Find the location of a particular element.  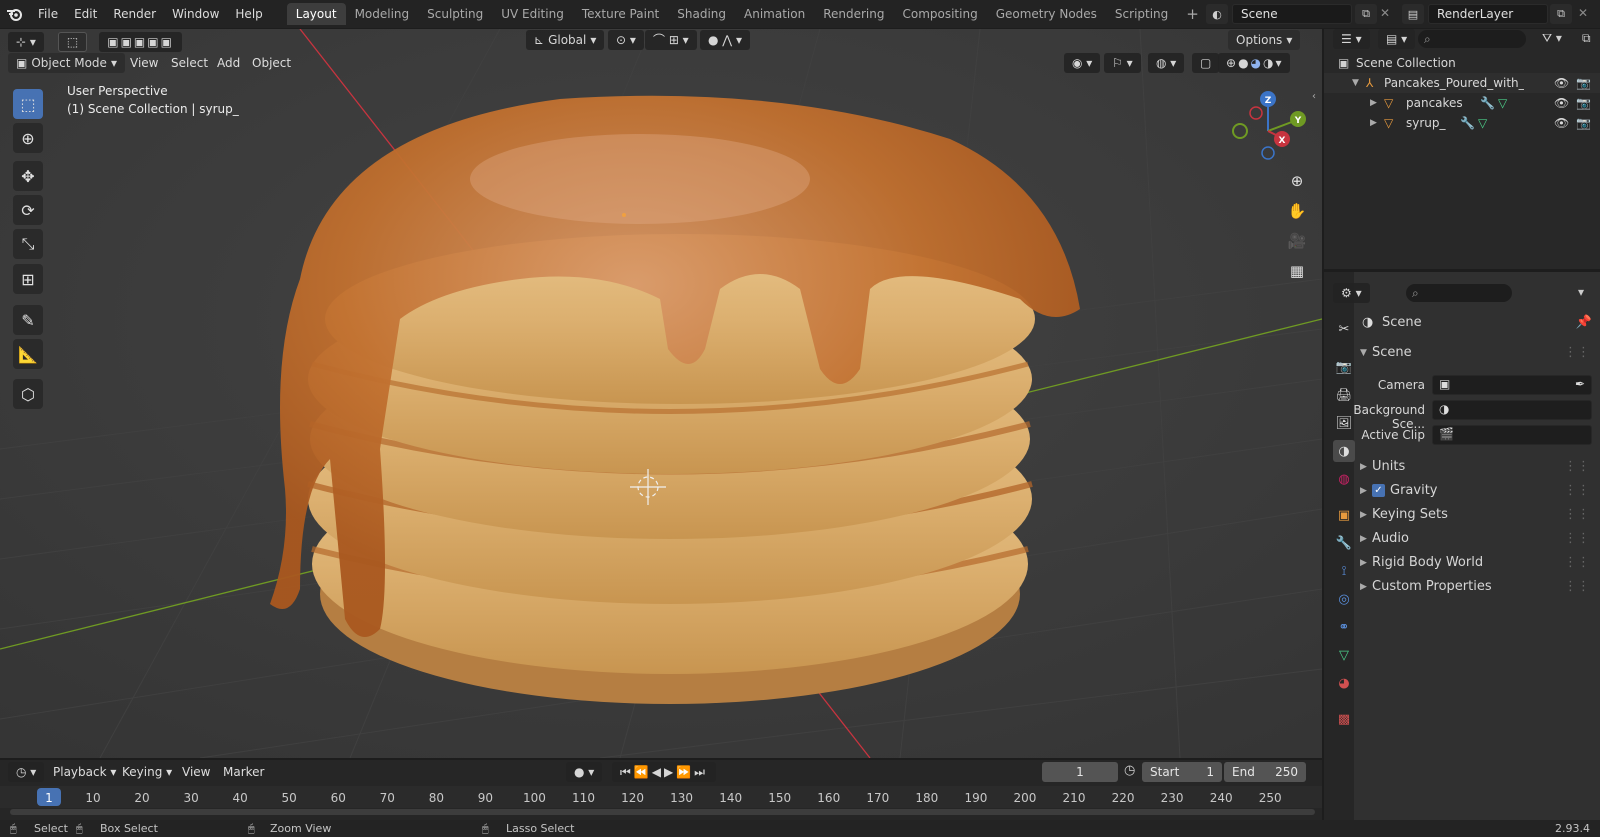

snap-toggle: ⌒ ⊞ ▾ is located at coordinates (671, 40).